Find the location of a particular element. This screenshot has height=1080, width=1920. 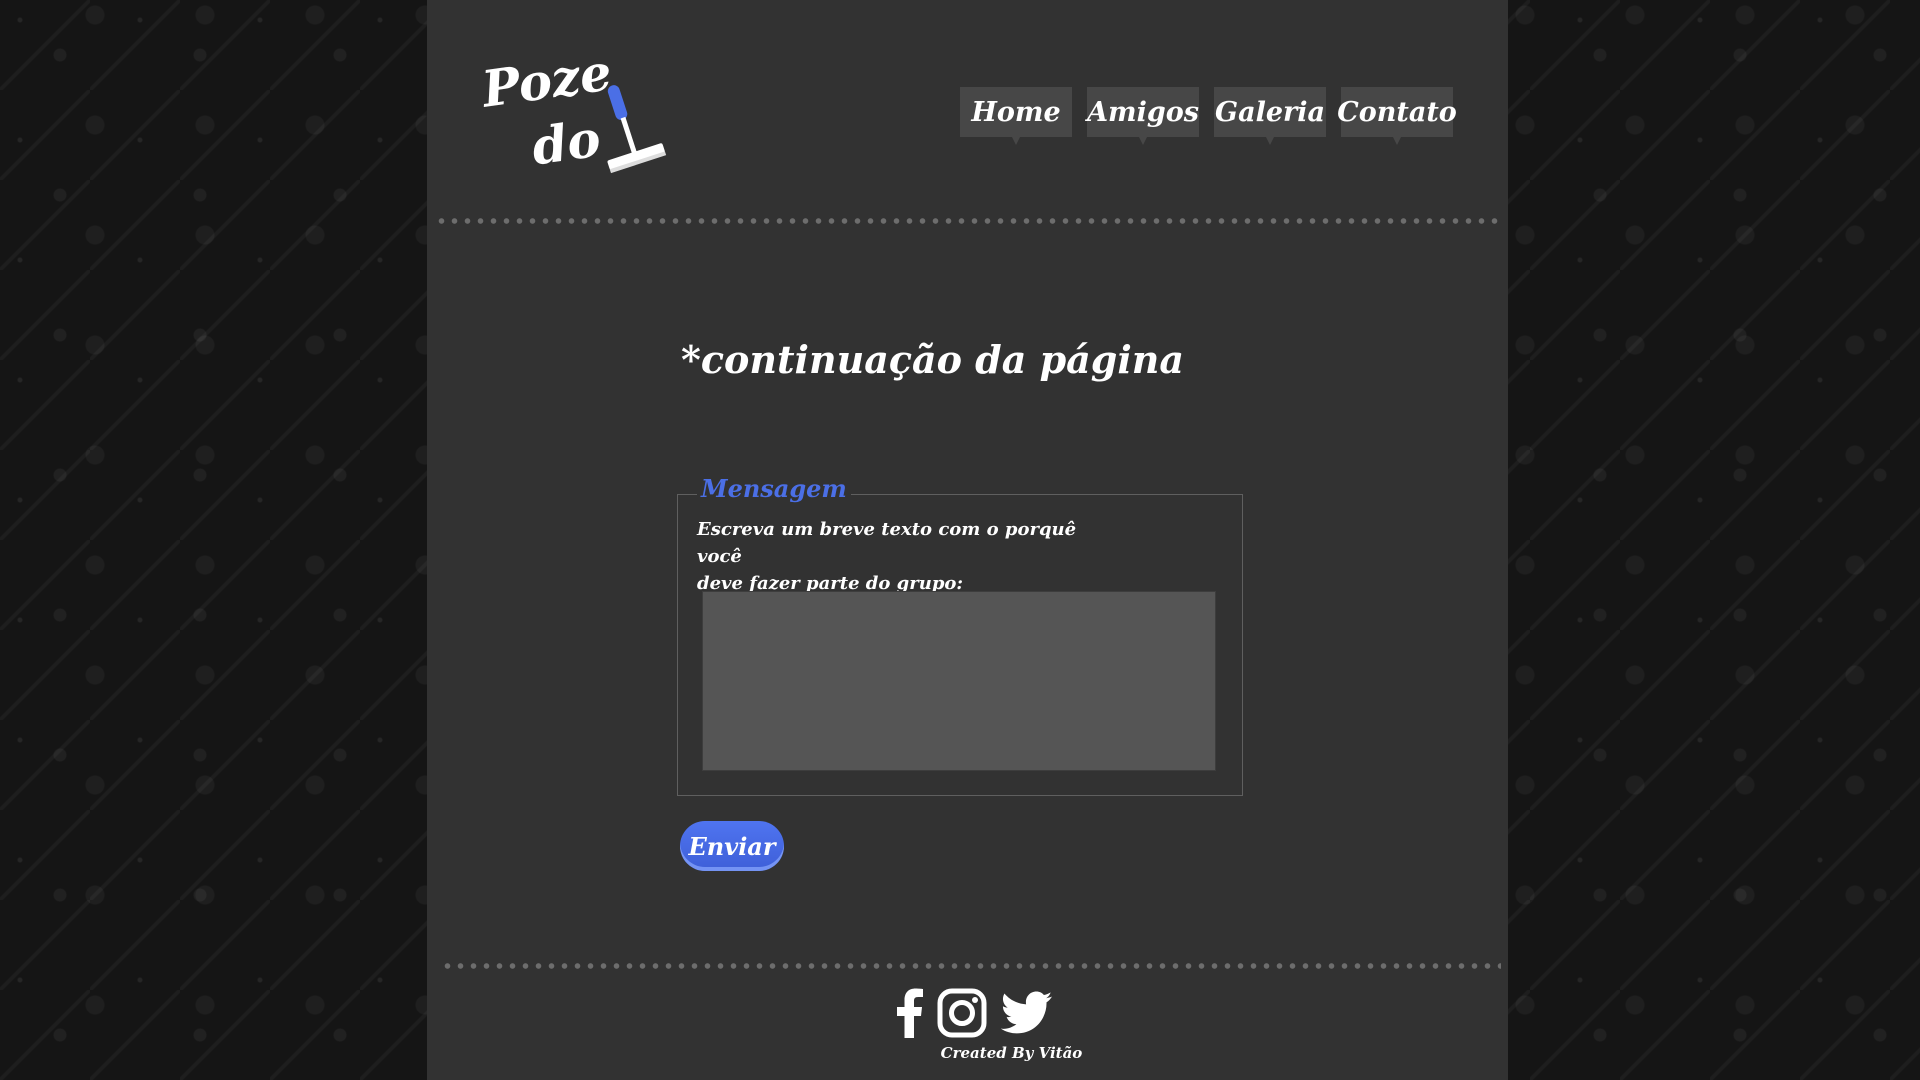

facebook-icon is located at coordinates (910, 1013).